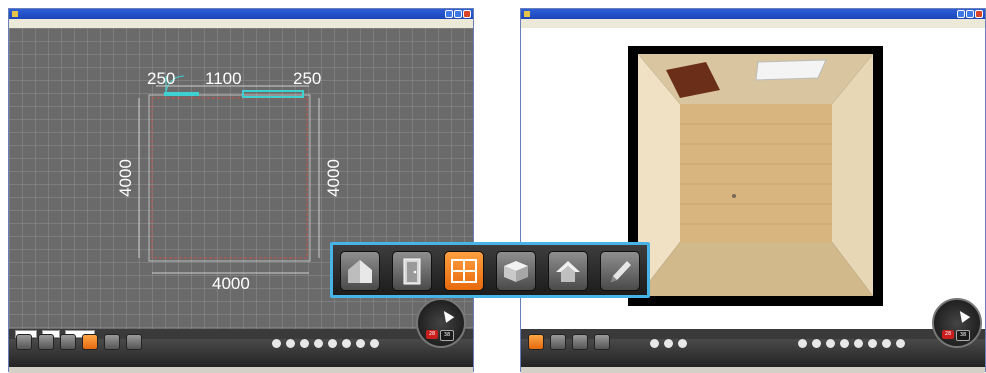 The width and height of the screenshot is (986, 373). What do you see at coordinates (68, 342) in the screenshot?
I see `window-tool-icon` at bounding box center [68, 342].